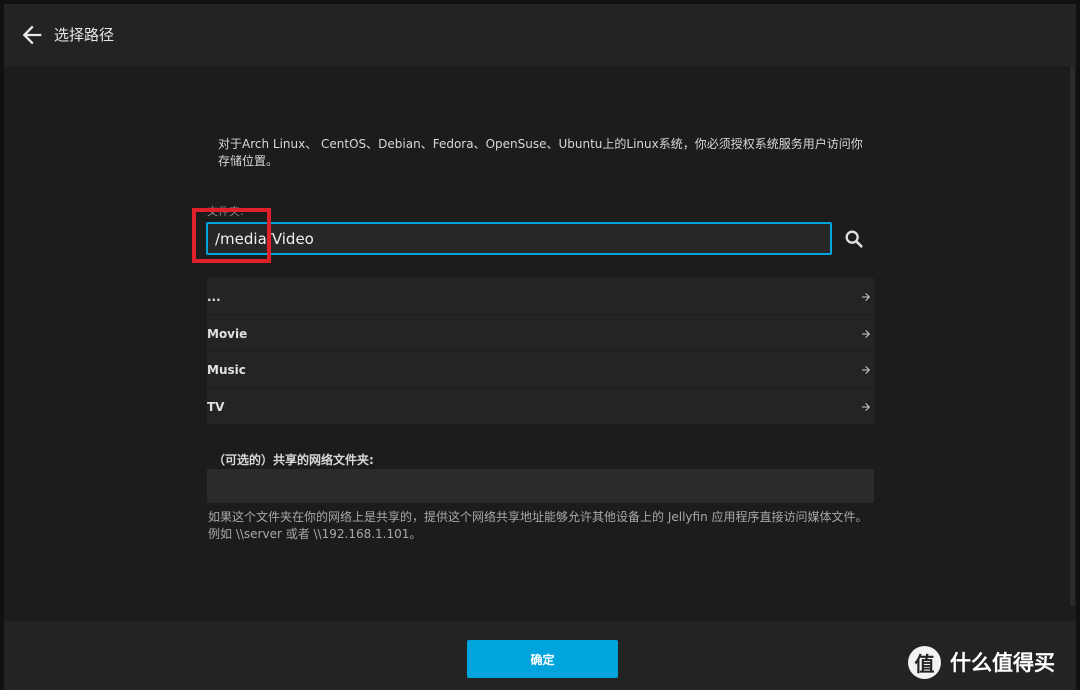 The width and height of the screenshot is (1080, 690). What do you see at coordinates (540, 333) in the screenshot?
I see `directory-item-movie: Movie` at bounding box center [540, 333].